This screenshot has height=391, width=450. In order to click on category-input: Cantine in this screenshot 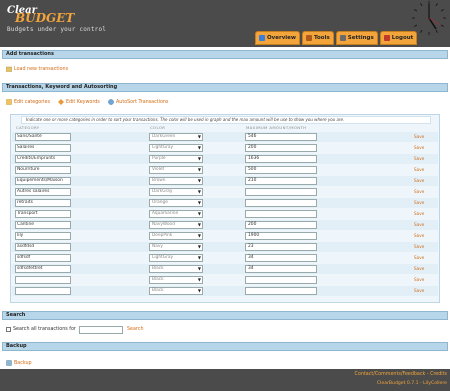, I will do `click(43, 225)`.